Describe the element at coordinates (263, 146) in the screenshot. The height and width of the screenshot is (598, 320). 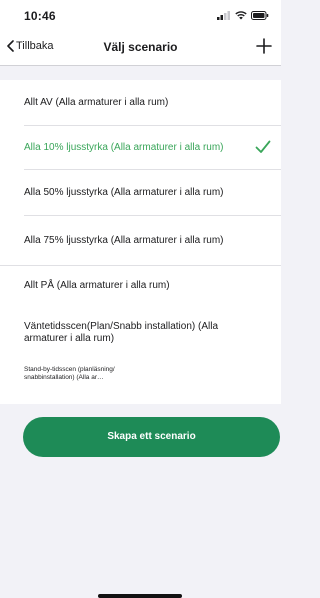
I see `checkmark-icon` at that location.